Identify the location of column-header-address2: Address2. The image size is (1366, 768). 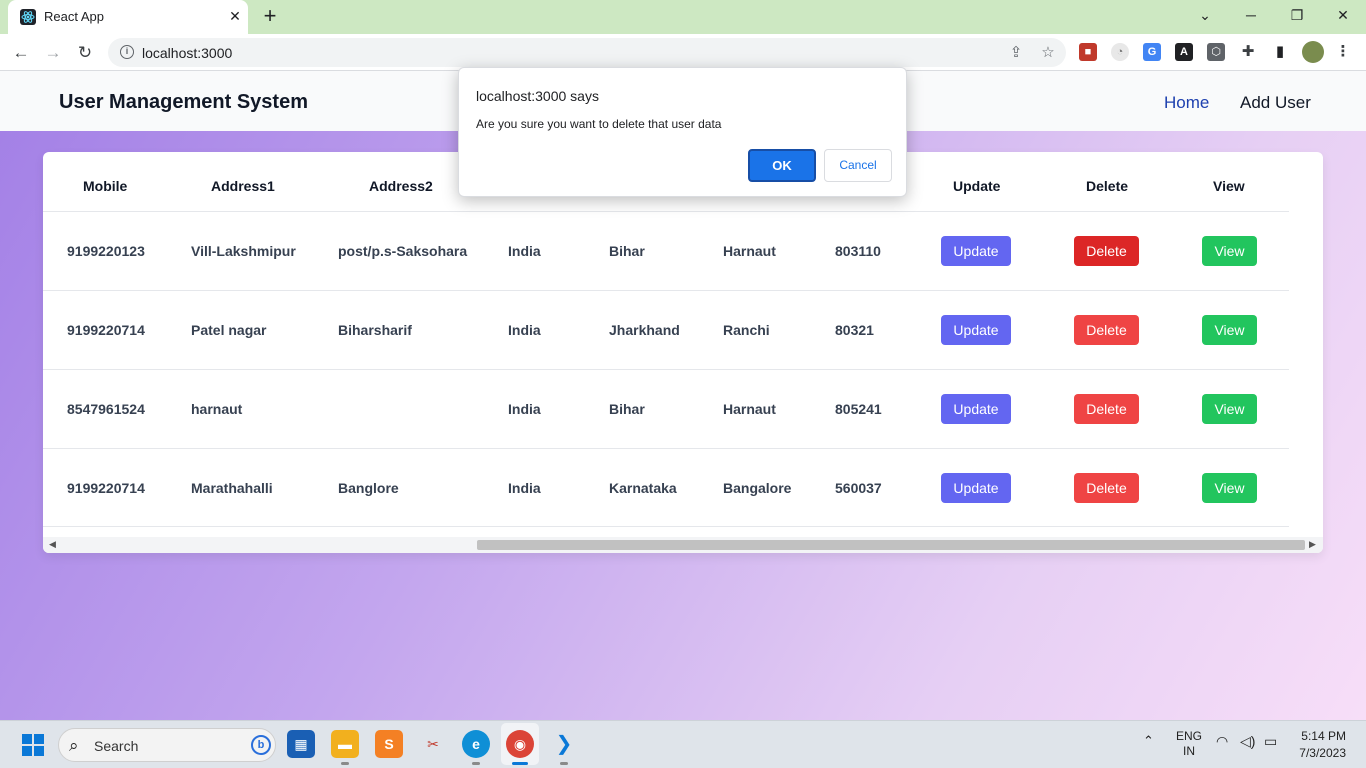
(401, 186).